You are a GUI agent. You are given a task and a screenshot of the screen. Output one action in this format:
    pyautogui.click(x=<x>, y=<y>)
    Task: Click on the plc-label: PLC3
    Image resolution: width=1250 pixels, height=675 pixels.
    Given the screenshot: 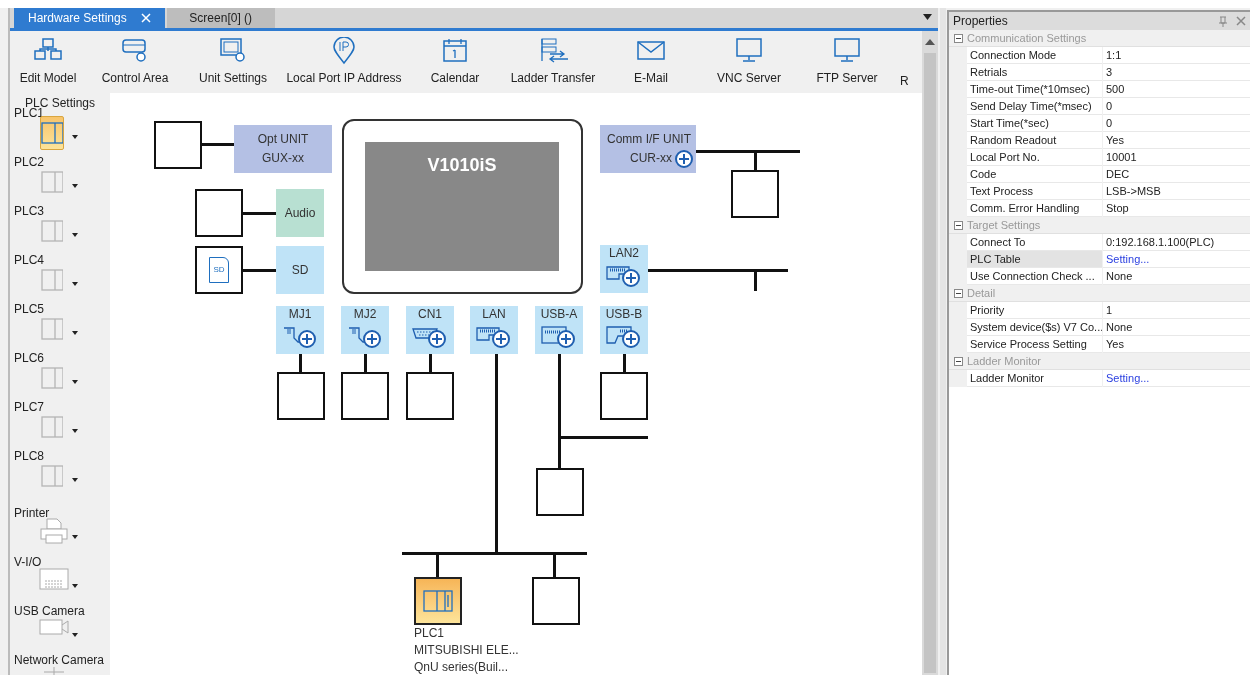 What is the action you would take?
    pyautogui.click(x=29, y=211)
    